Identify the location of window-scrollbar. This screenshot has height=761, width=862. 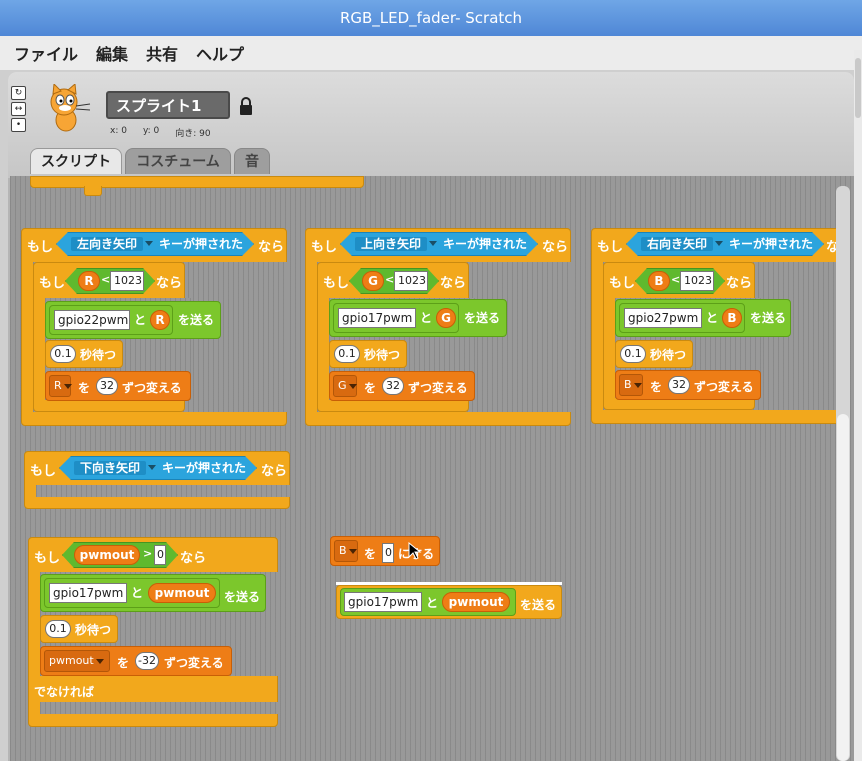
(858, 405).